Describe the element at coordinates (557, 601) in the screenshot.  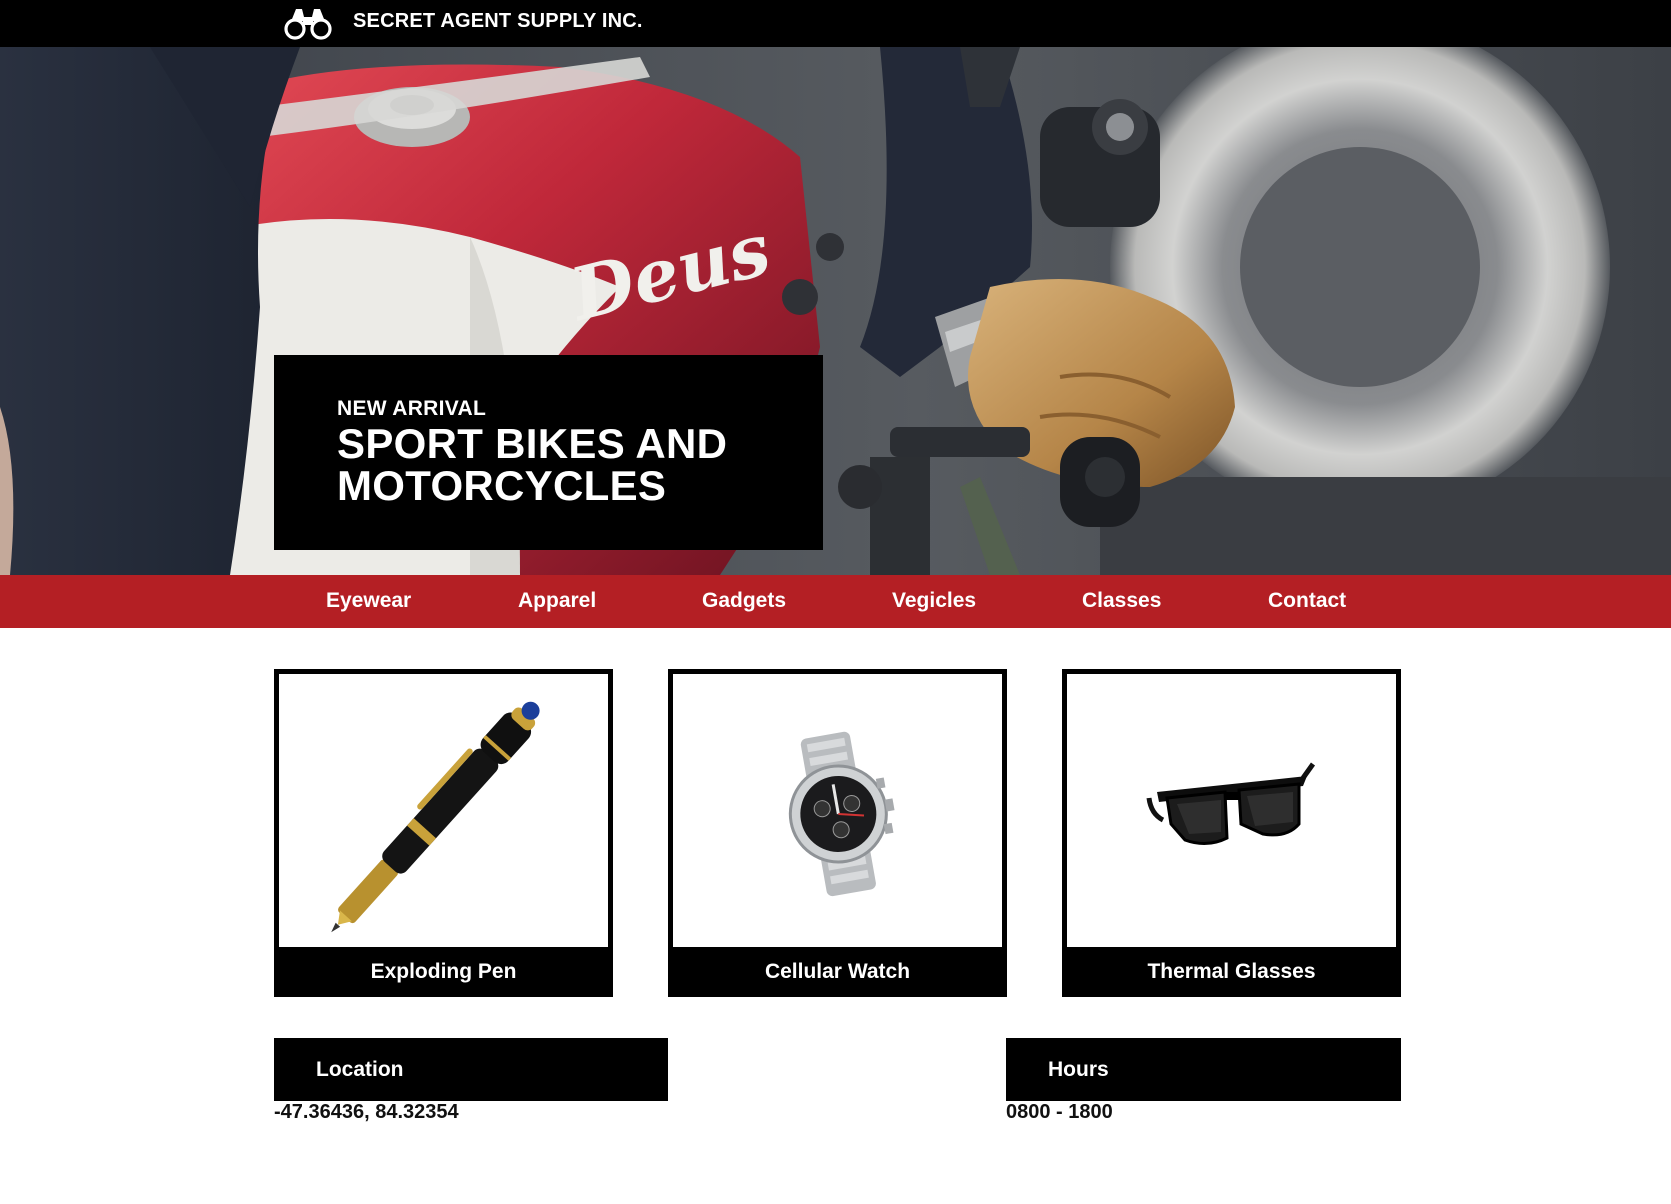
I see `nav-item-apparel: Apparel` at that location.